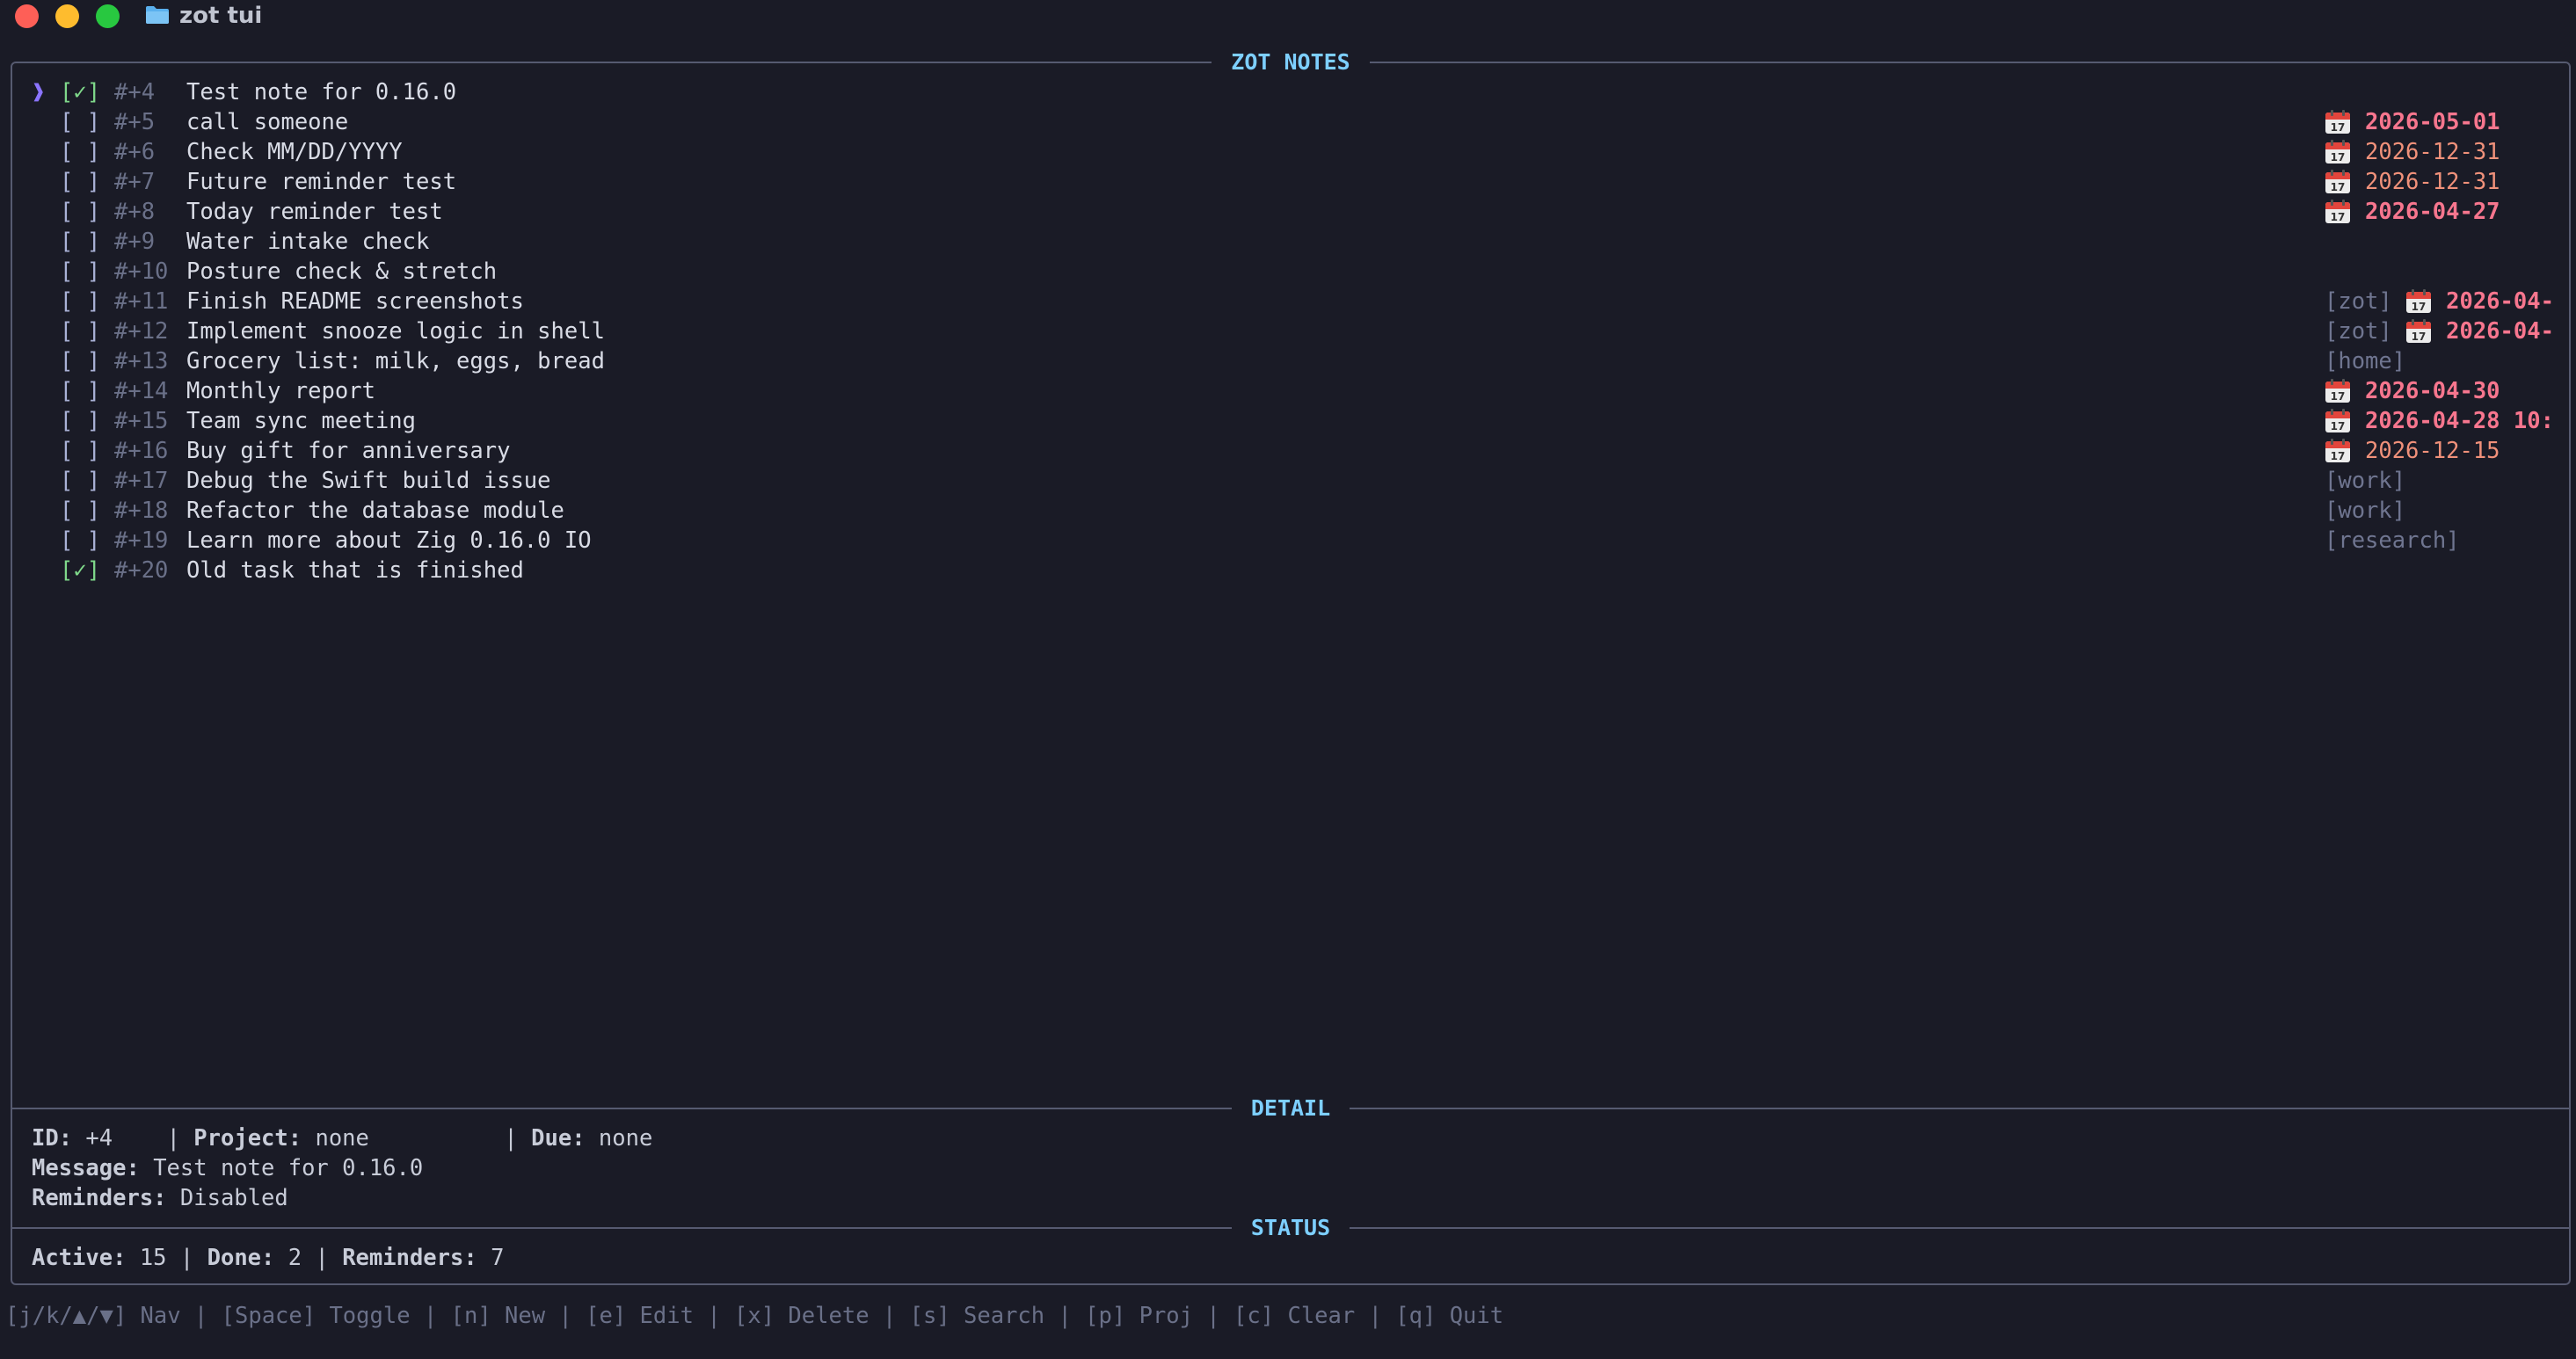 The width and height of the screenshot is (2576, 1359). I want to click on detail-reminders-value: Disabled, so click(234, 1198).